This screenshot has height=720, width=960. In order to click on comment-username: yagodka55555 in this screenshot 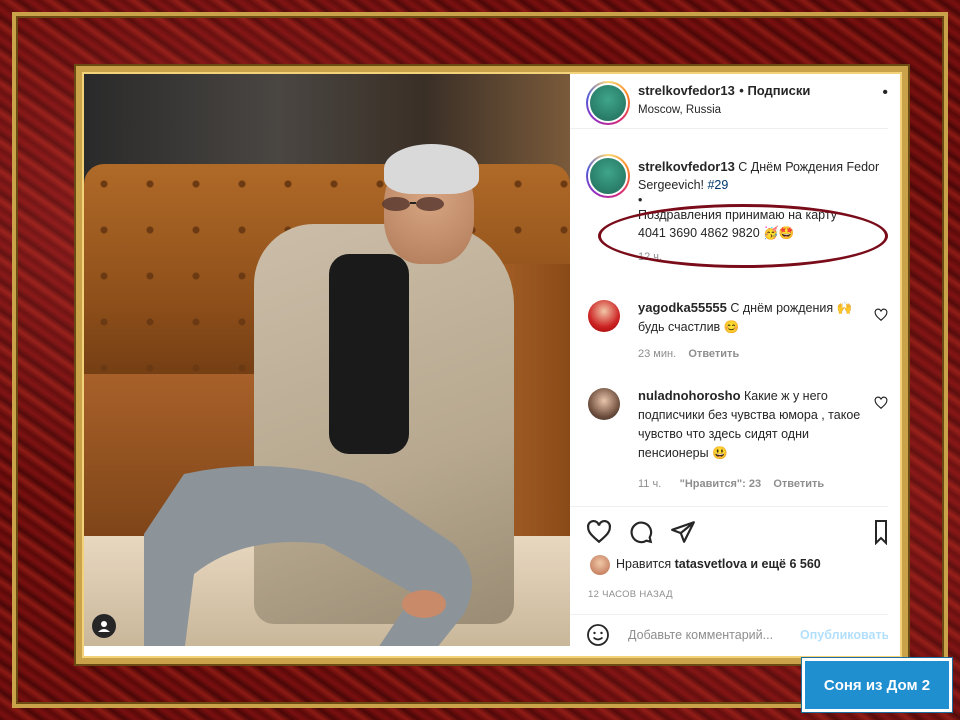, I will do `click(682, 307)`.